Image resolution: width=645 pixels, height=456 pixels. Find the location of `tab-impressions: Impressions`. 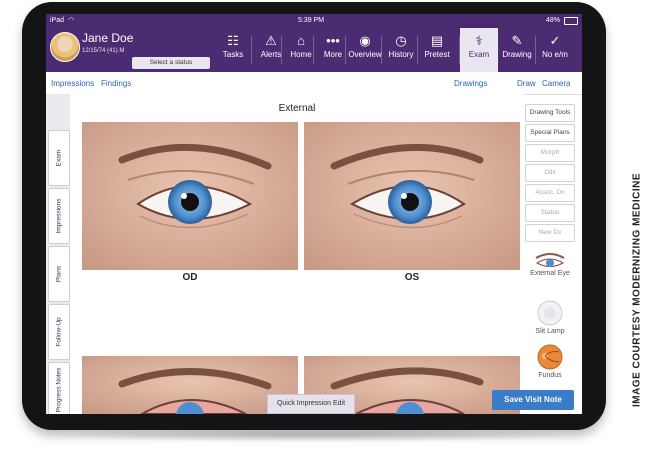

tab-impressions: Impressions is located at coordinates (59, 216).